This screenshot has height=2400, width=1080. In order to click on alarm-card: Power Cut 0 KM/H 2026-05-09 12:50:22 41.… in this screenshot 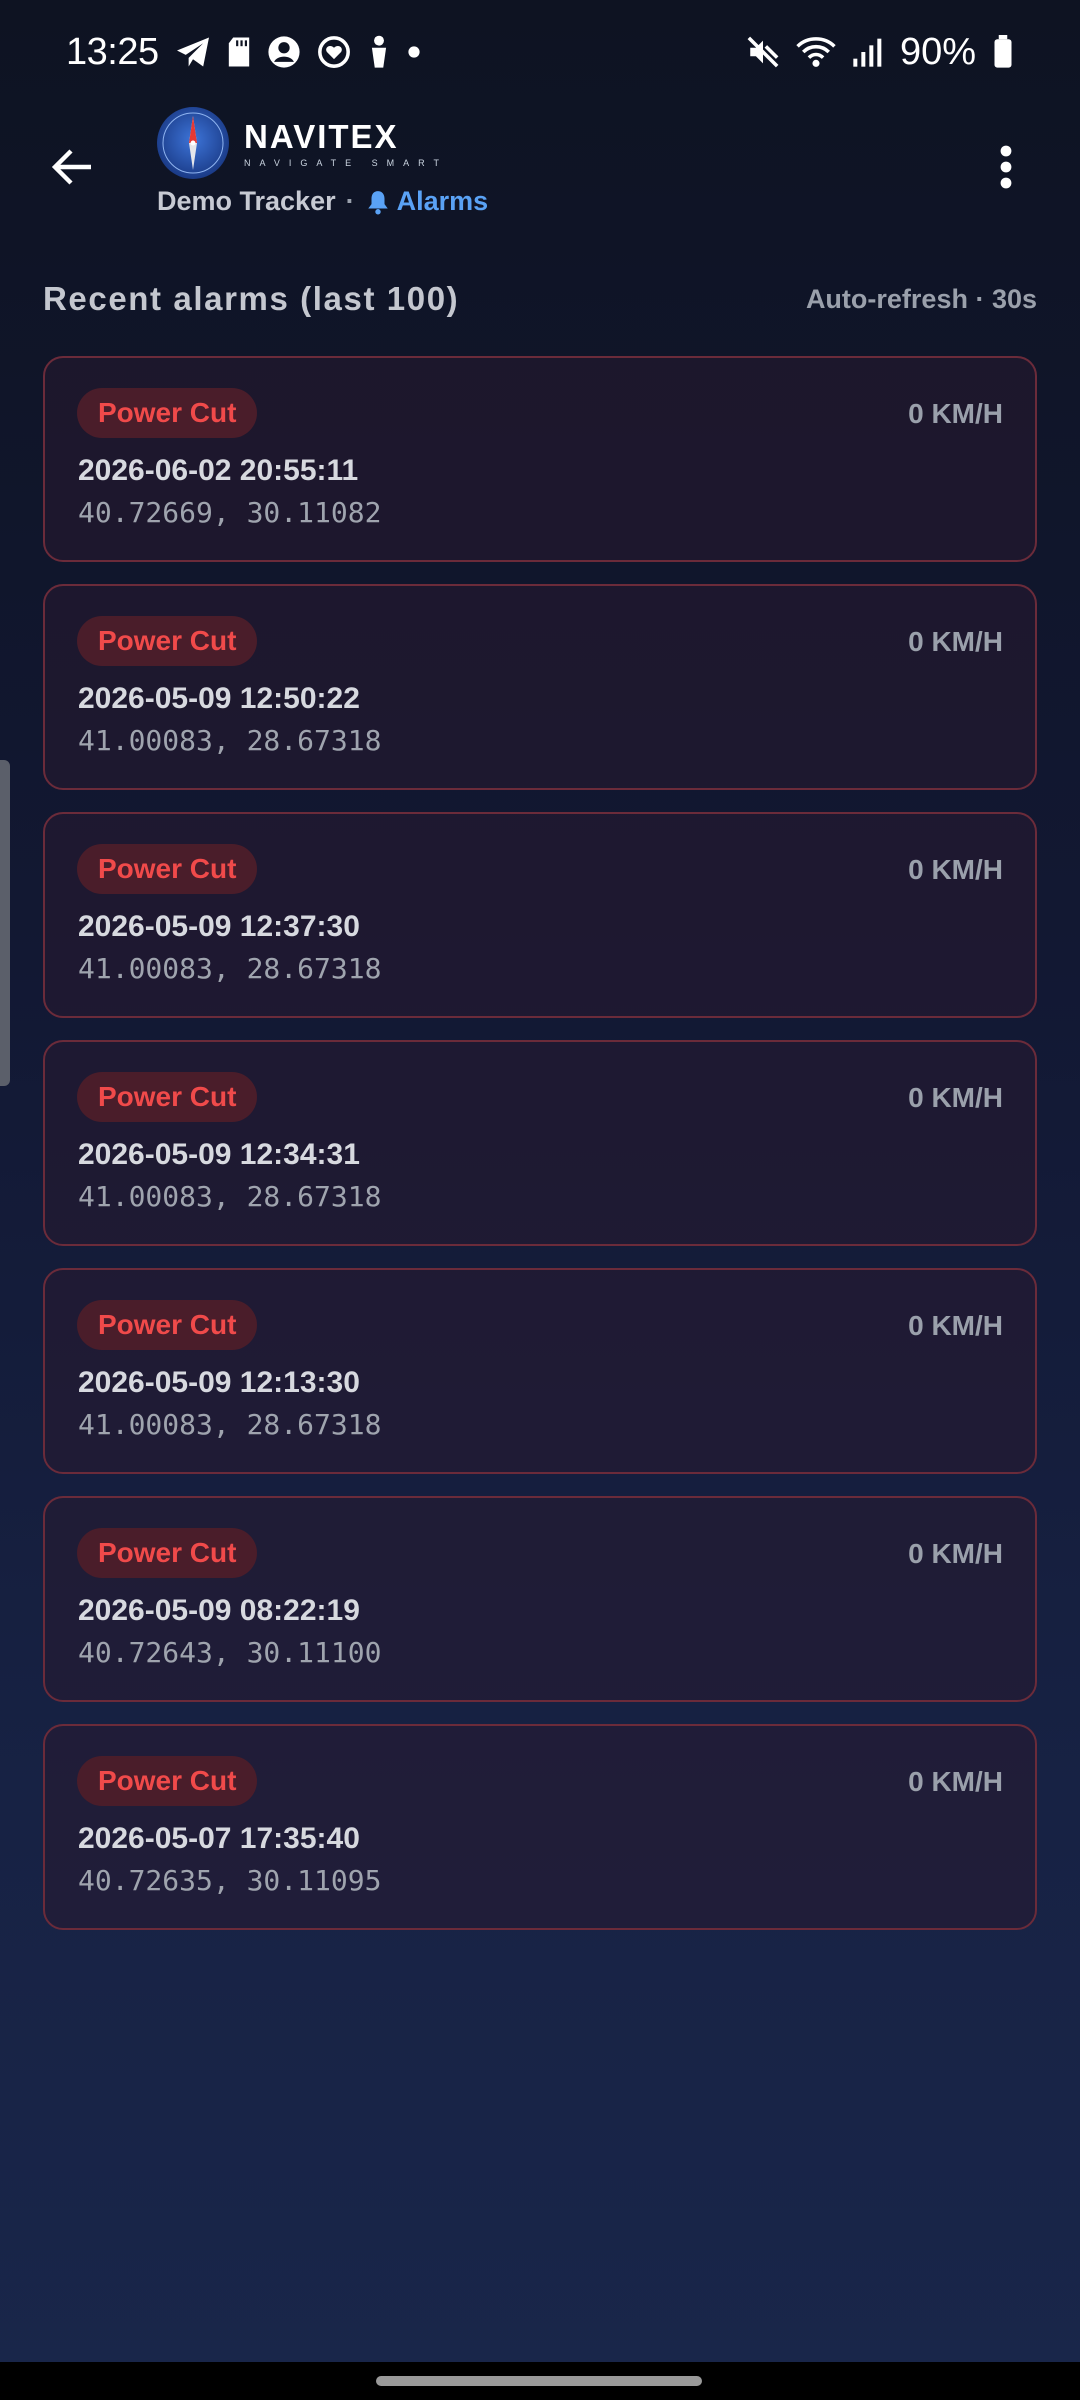, I will do `click(540, 687)`.